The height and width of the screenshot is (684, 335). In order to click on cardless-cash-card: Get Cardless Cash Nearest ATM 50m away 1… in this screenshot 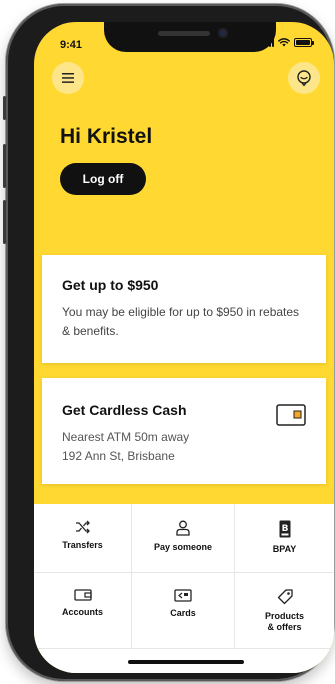, I will do `click(184, 431)`.